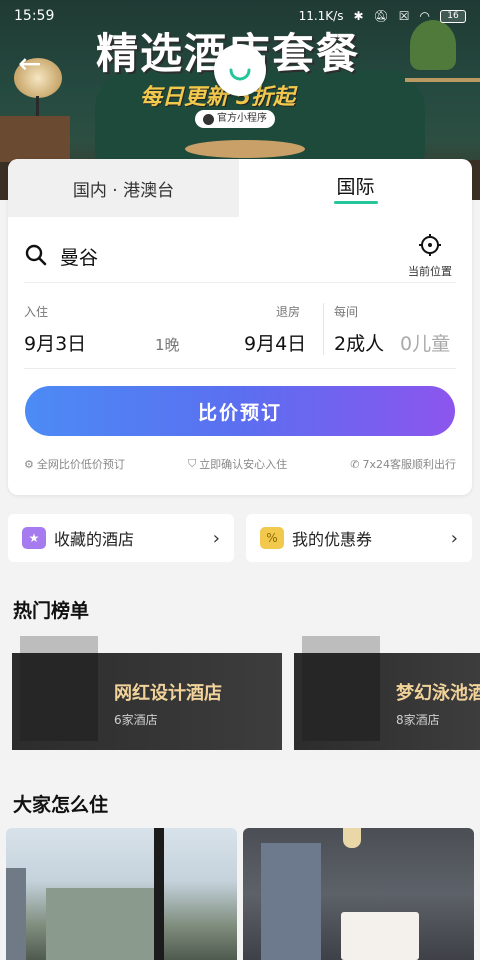  What do you see at coordinates (409, 464) in the screenshot?
I see `feature-text: 7x24客服顺利出行` at bounding box center [409, 464].